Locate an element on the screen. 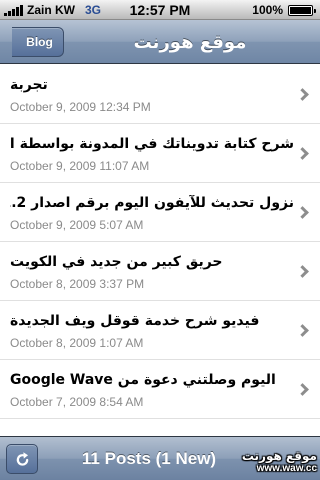  watermark: موقع هورنت www.waw.cc is located at coordinates (274, 462).